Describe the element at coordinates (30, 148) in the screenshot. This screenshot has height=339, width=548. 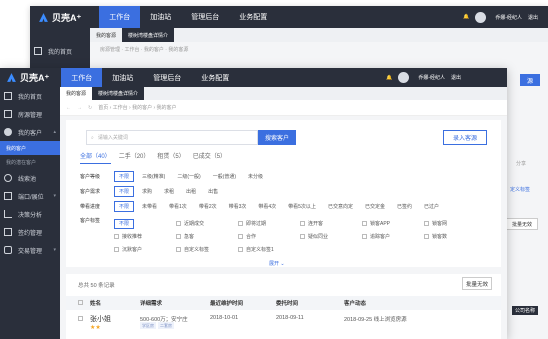
I see `sidebar-sub-my-customers: 我的客户` at that location.